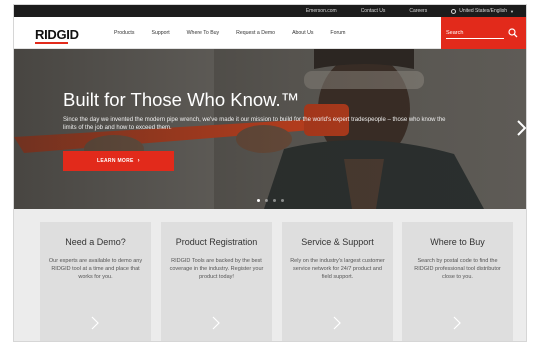  What do you see at coordinates (57, 34) in the screenshot?
I see `ridgid-logo: RIDGID` at bounding box center [57, 34].